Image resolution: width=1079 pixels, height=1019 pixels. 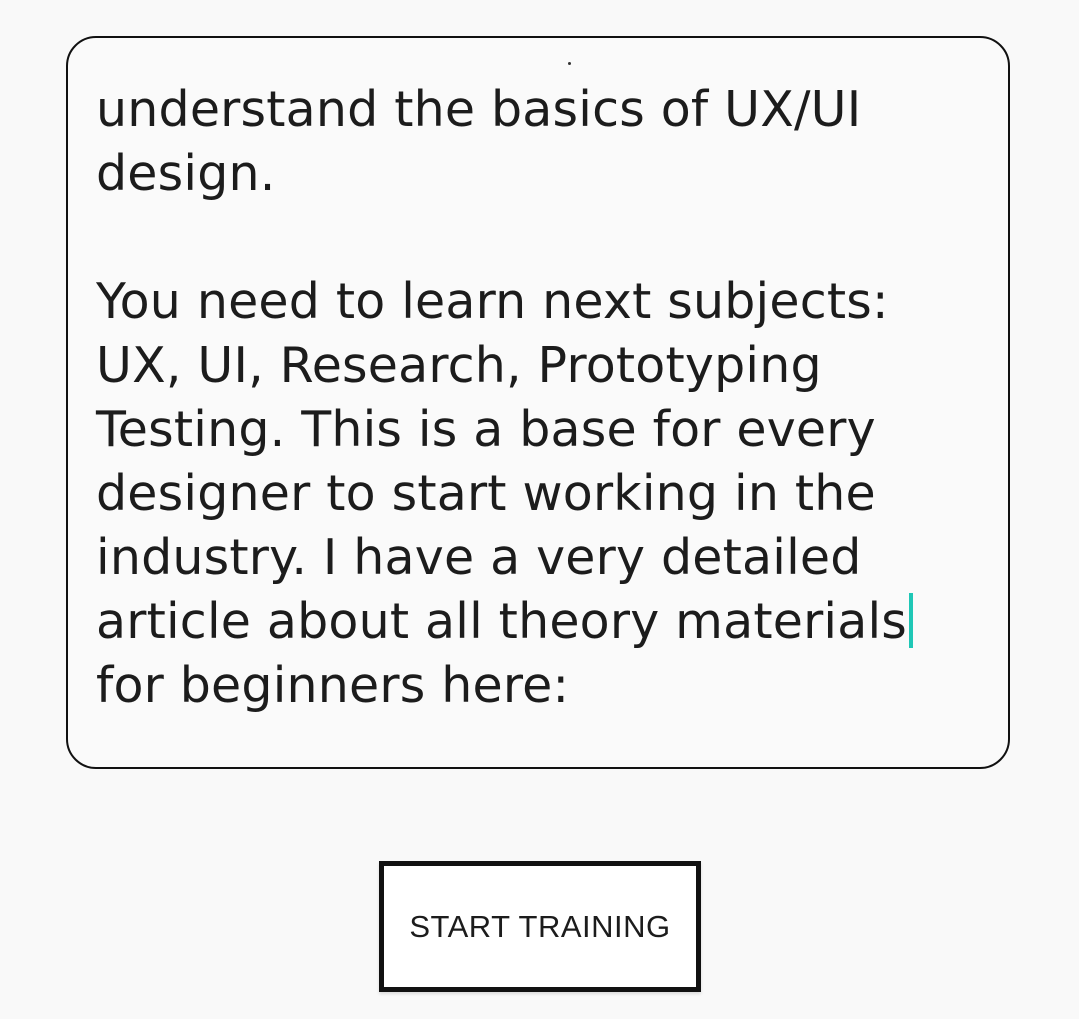 I want to click on text-line: understand the basics of UX/UI, so click(x=479, y=109).